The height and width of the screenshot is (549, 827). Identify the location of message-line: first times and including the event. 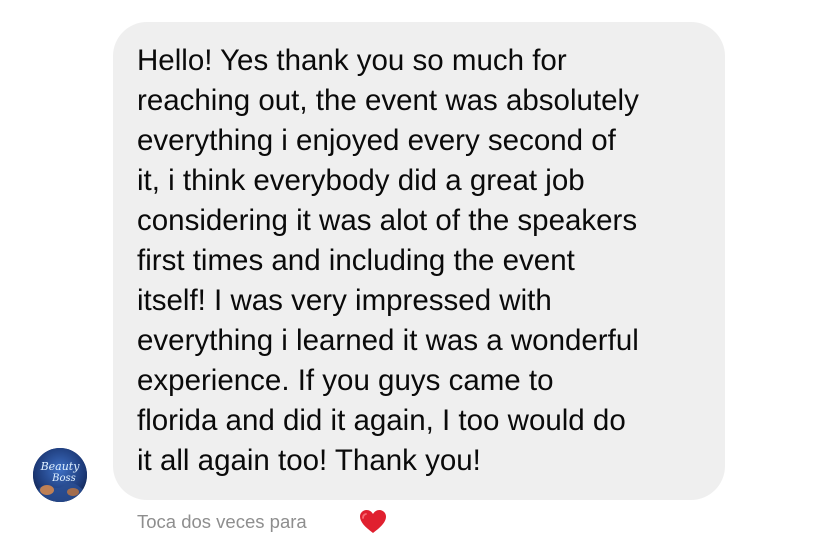
(356, 260).